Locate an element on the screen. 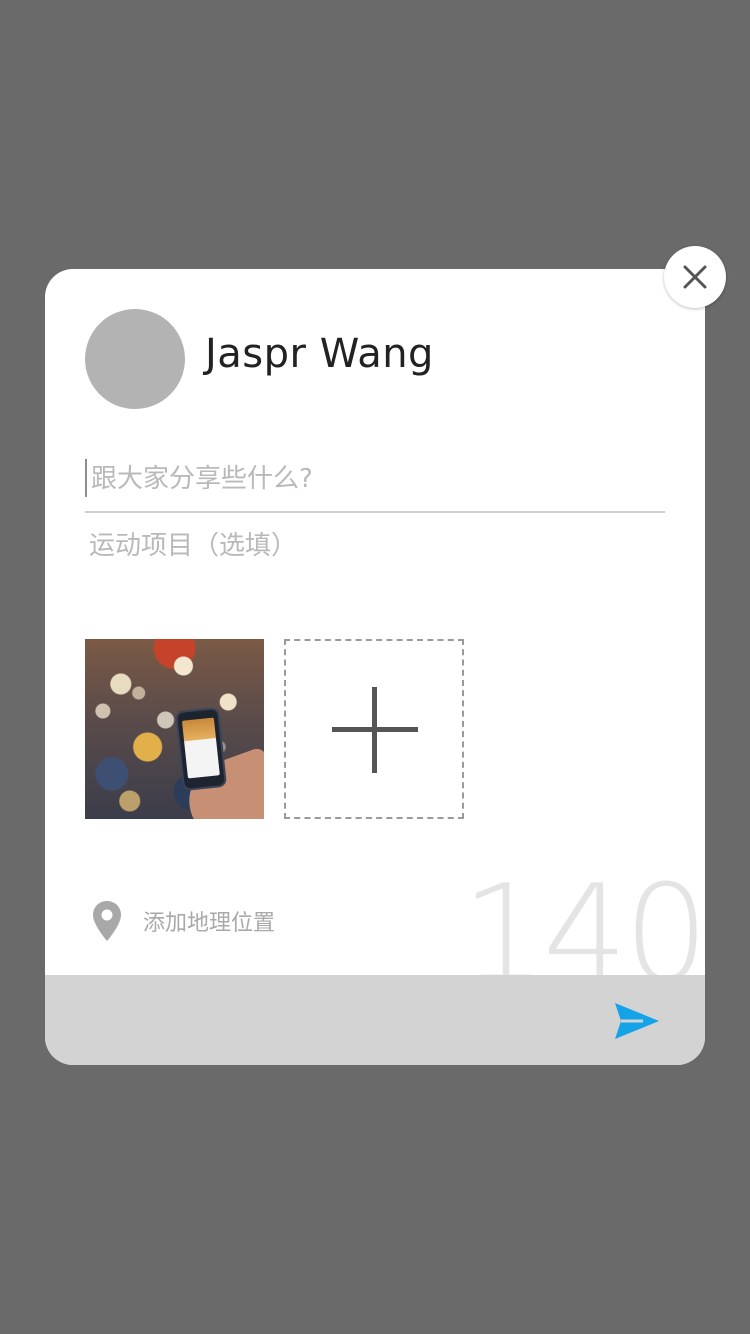 Image resolution: width=750 pixels, height=1334 pixels. add-location-label: 添加地理位置 is located at coordinates (209, 923).